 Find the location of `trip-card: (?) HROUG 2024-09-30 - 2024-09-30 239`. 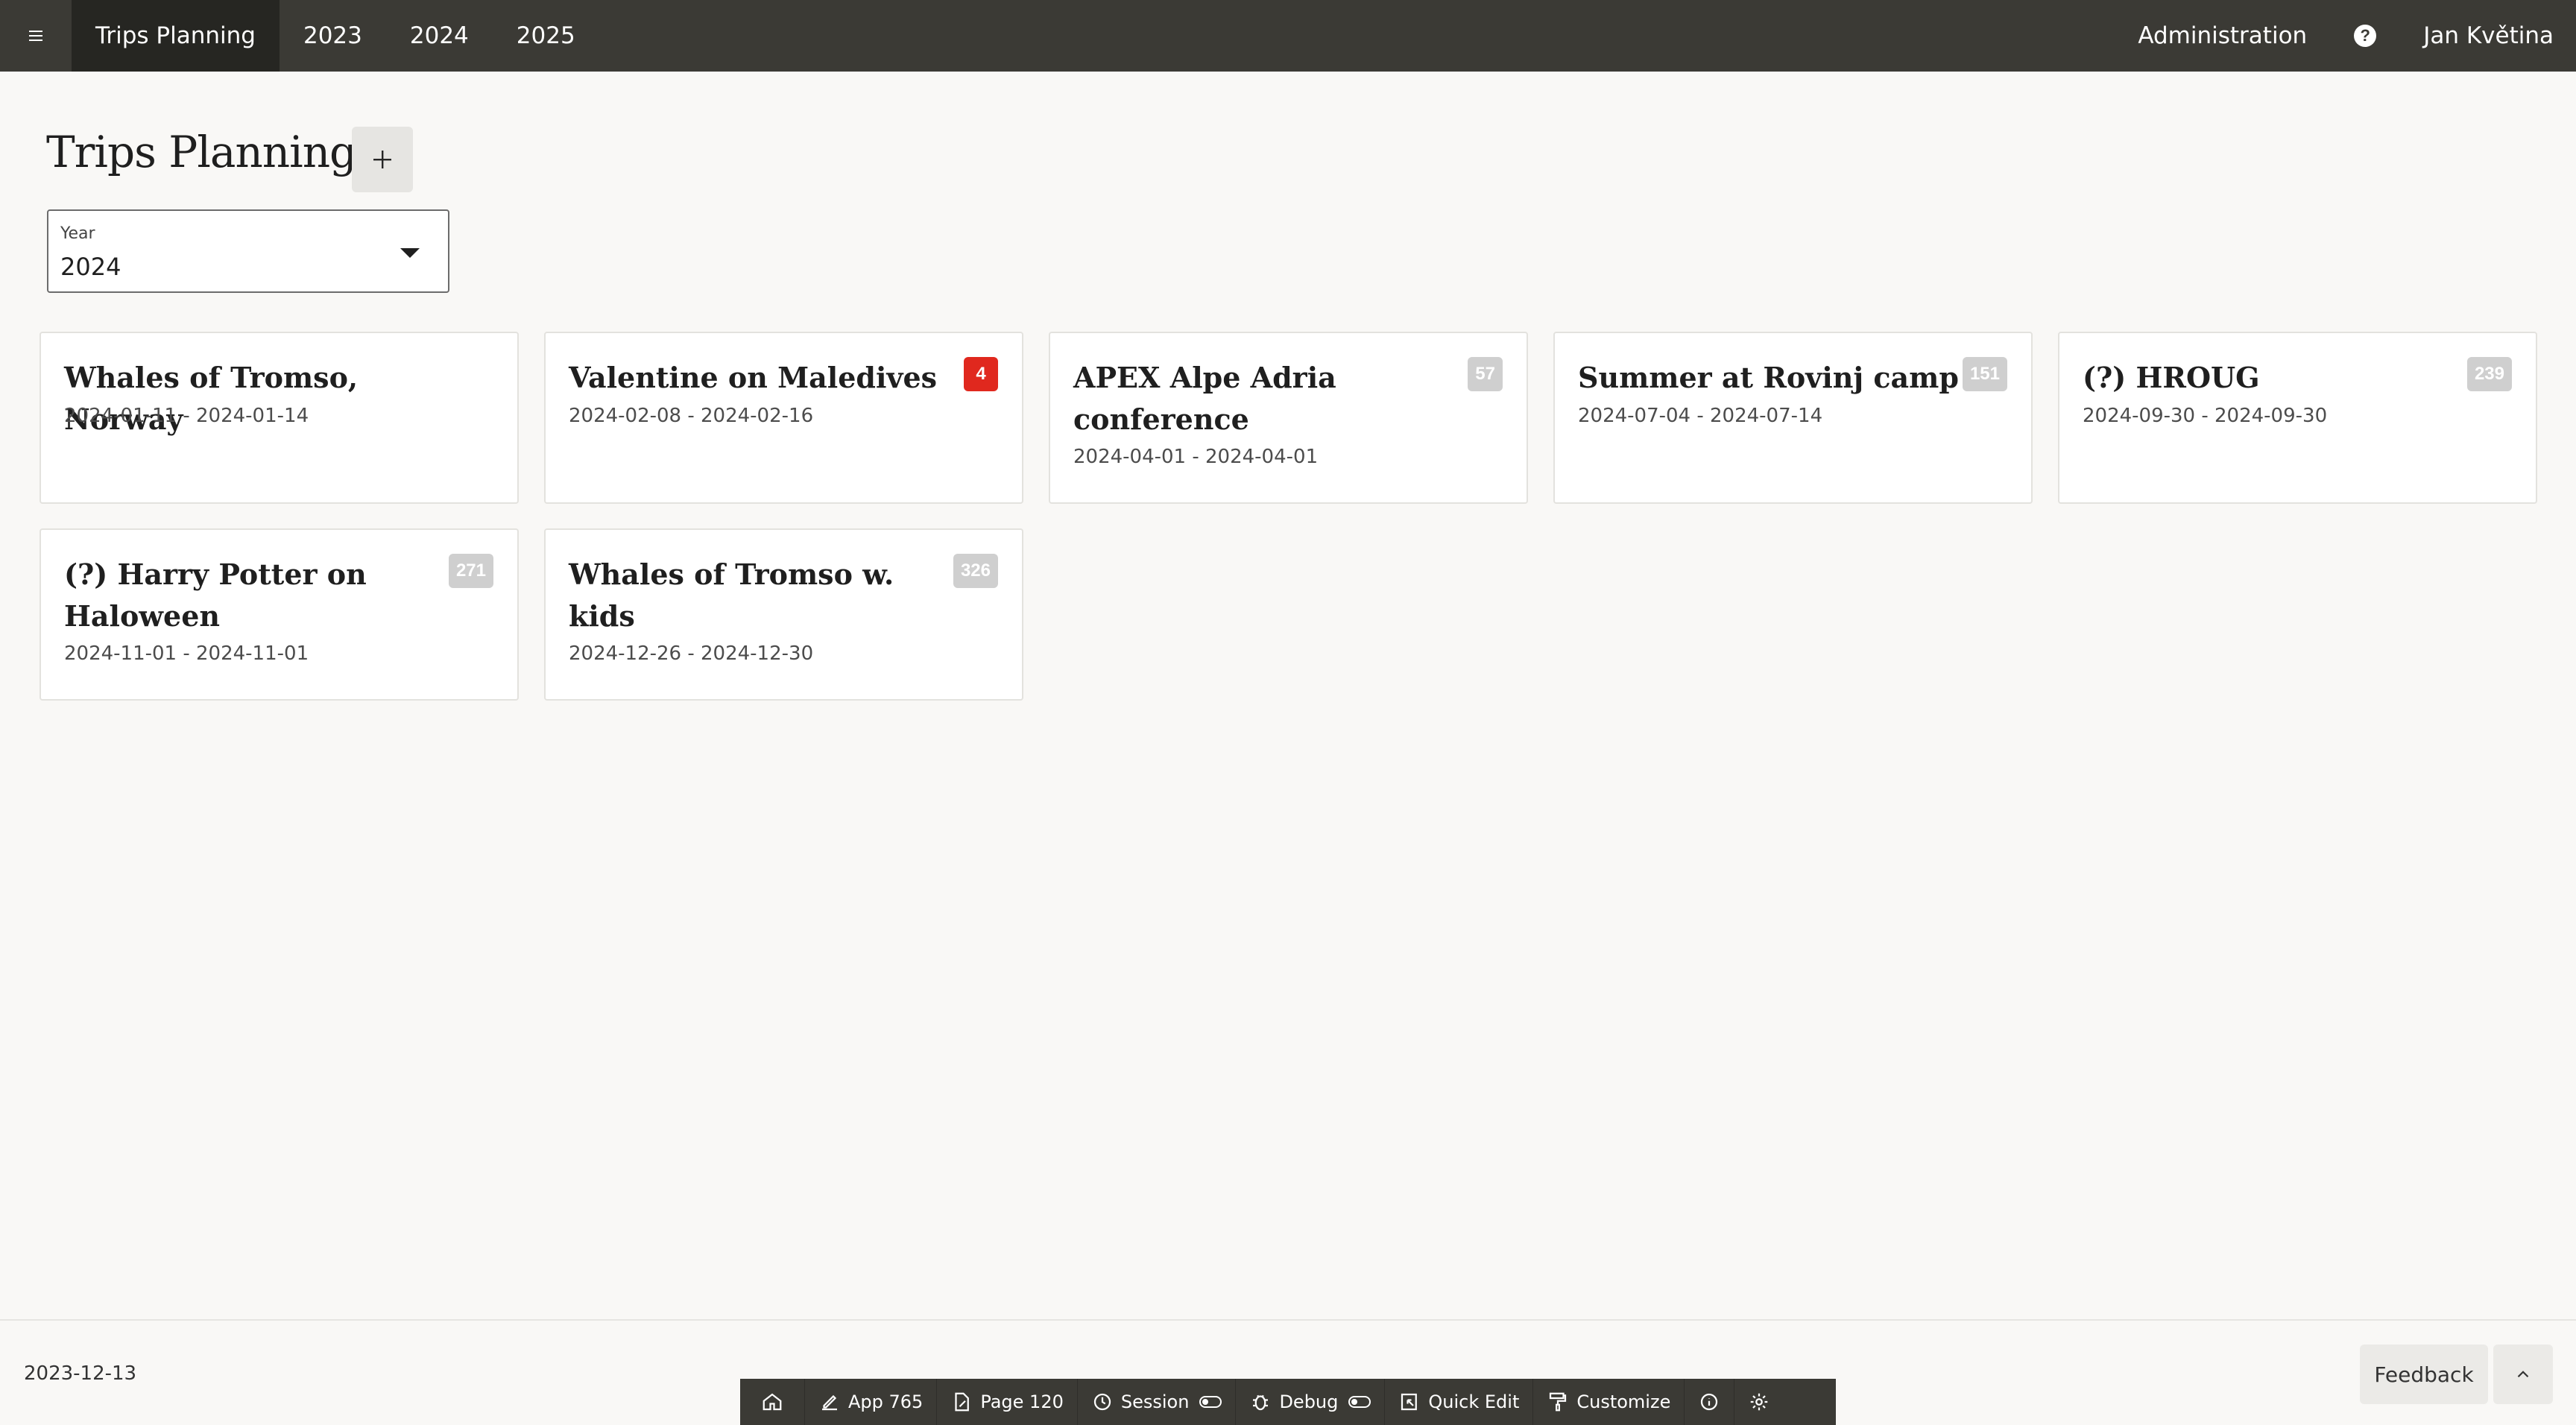

trip-card: (?) HROUG 2024-09-30 - 2024-09-30 239 is located at coordinates (2297, 418).